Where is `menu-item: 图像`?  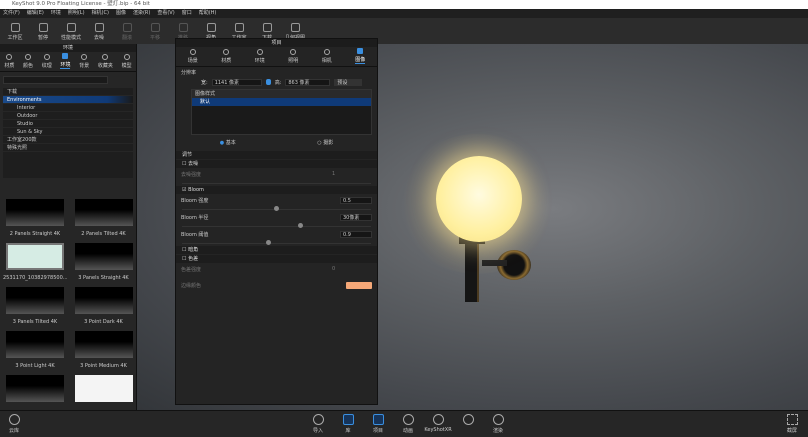 menu-item: 图像 is located at coordinates (121, 13).